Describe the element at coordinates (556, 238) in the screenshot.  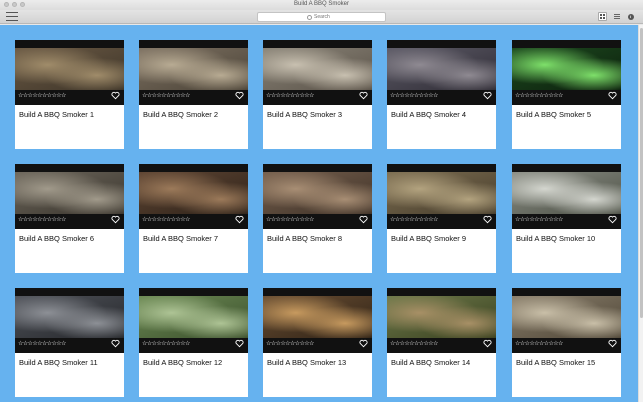
I see `video-title: Build A BBQ Smoker 10` at that location.